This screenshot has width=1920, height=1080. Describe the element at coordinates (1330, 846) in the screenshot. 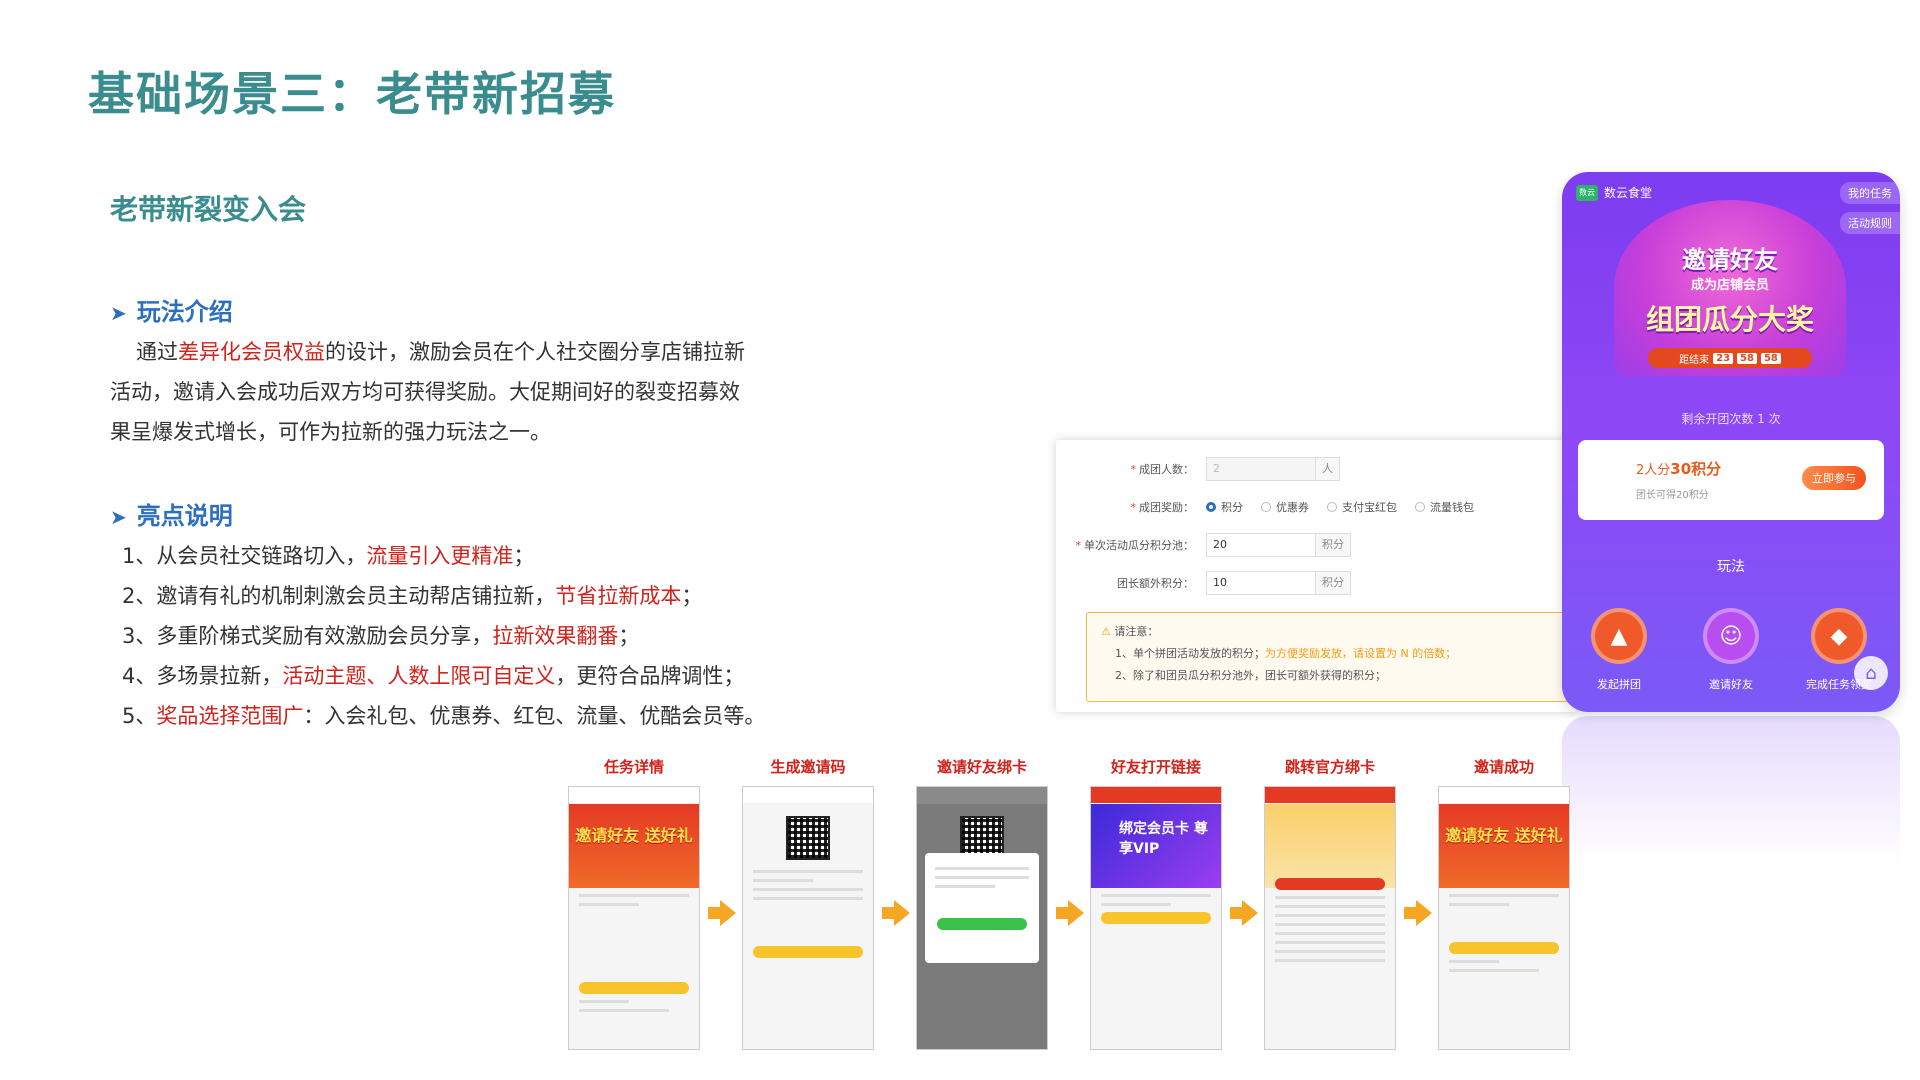

I see `shot-banner` at that location.